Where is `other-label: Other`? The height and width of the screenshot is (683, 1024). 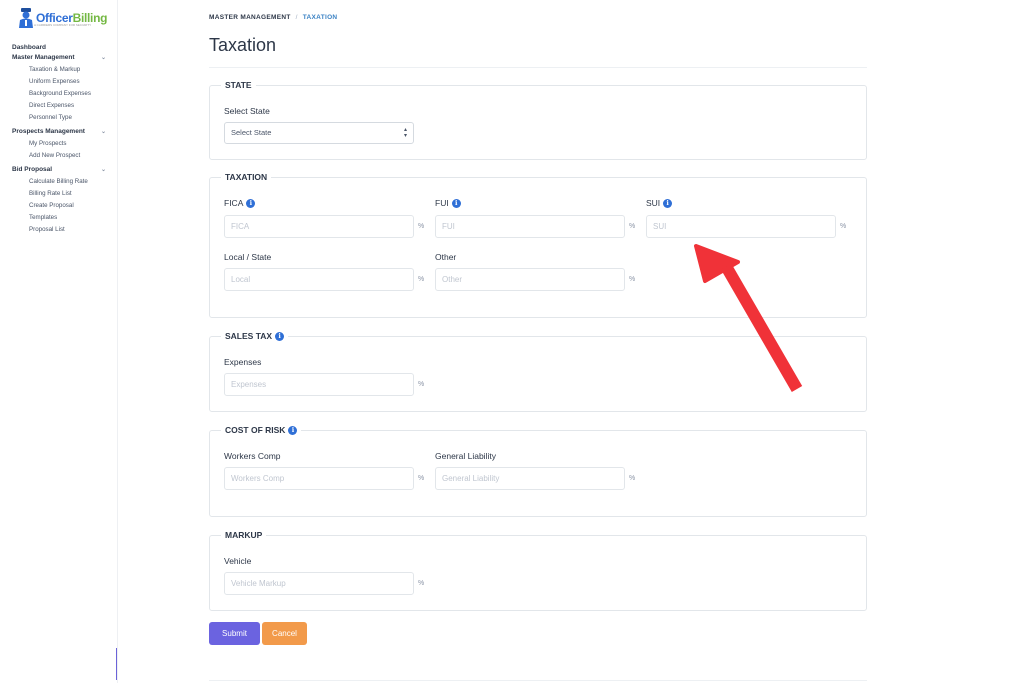
other-label: Other is located at coordinates (446, 257).